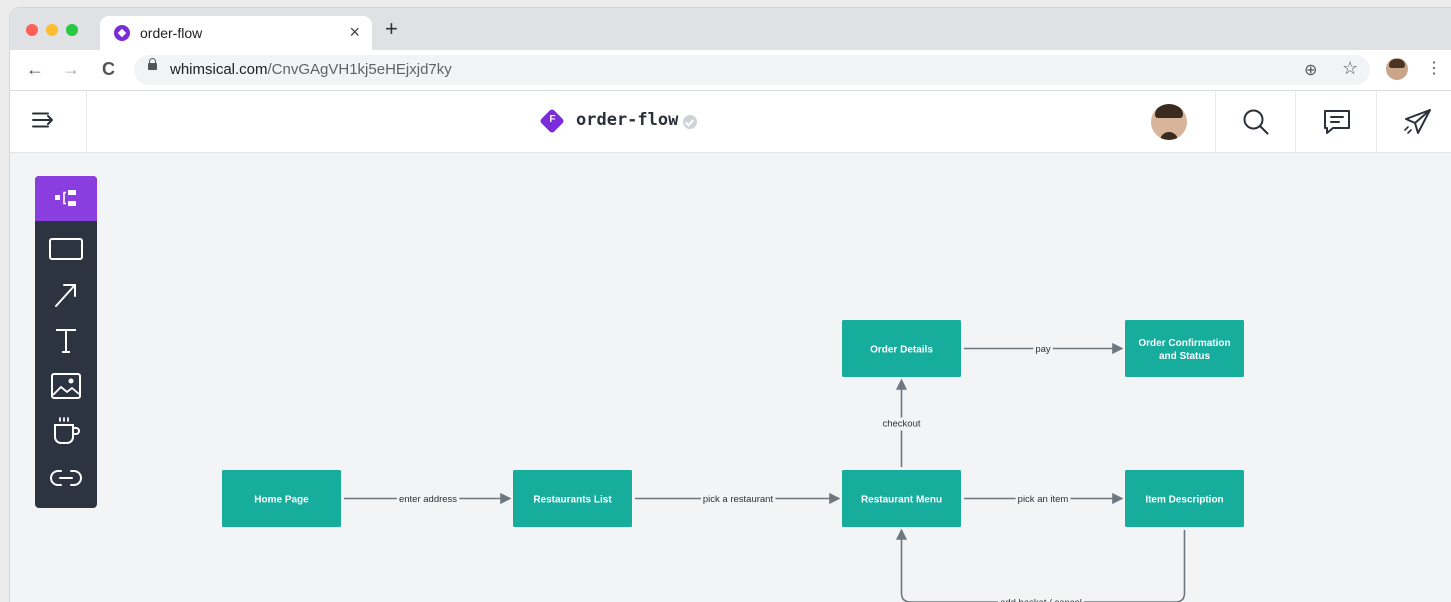 The image size is (1451, 602). I want to click on flow-node-label: Order Details, so click(901, 350).